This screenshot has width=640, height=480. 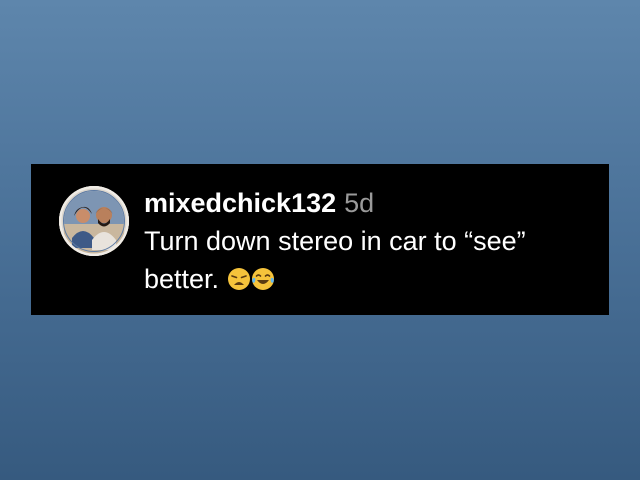 I want to click on avatar-photo, so click(x=94, y=221).